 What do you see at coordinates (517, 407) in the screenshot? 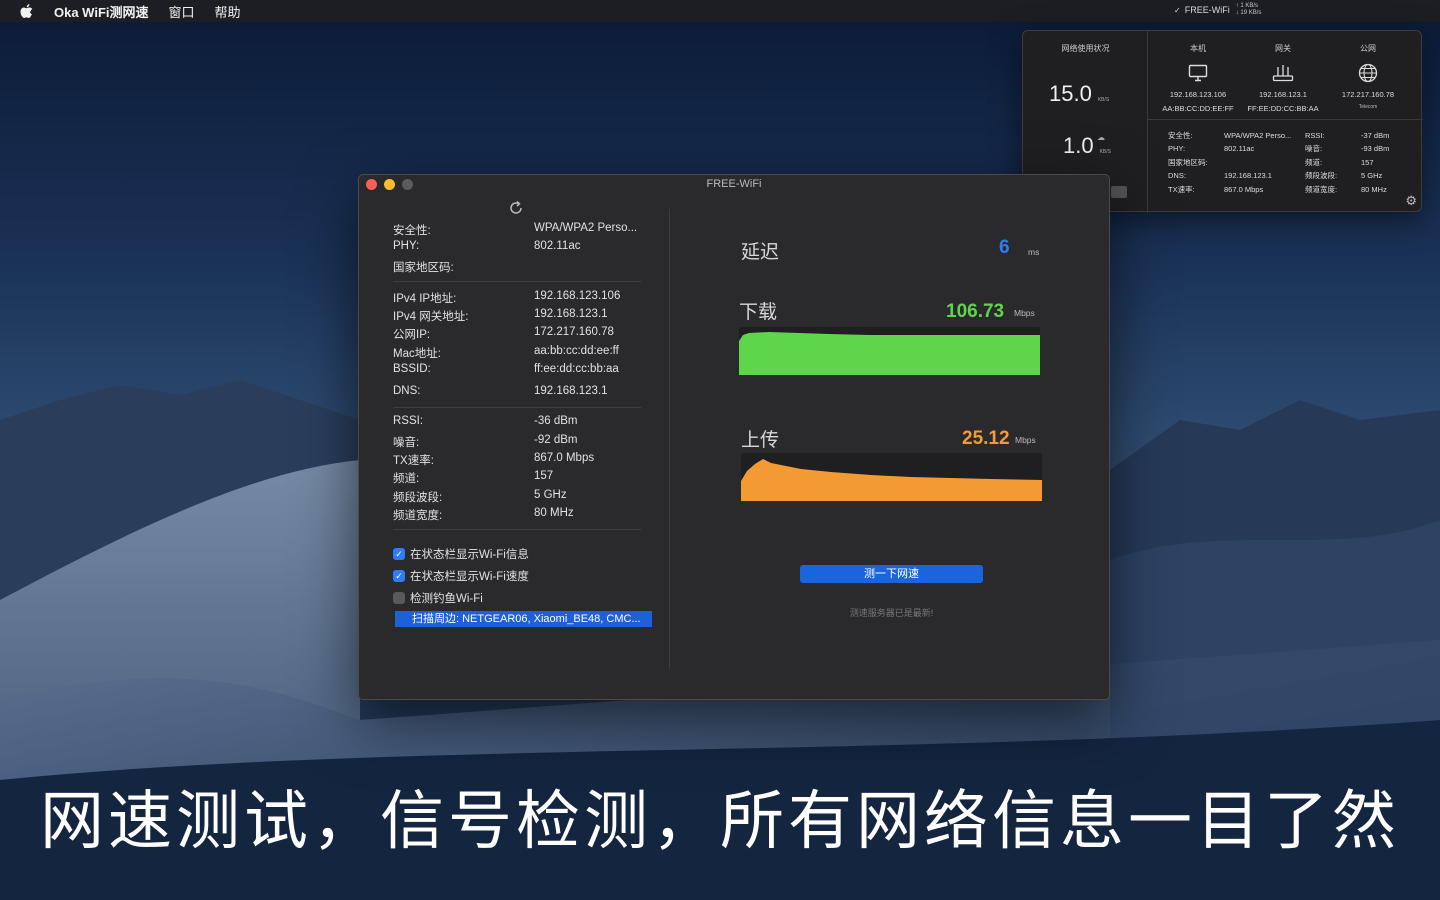
I see `divider` at bounding box center [517, 407].